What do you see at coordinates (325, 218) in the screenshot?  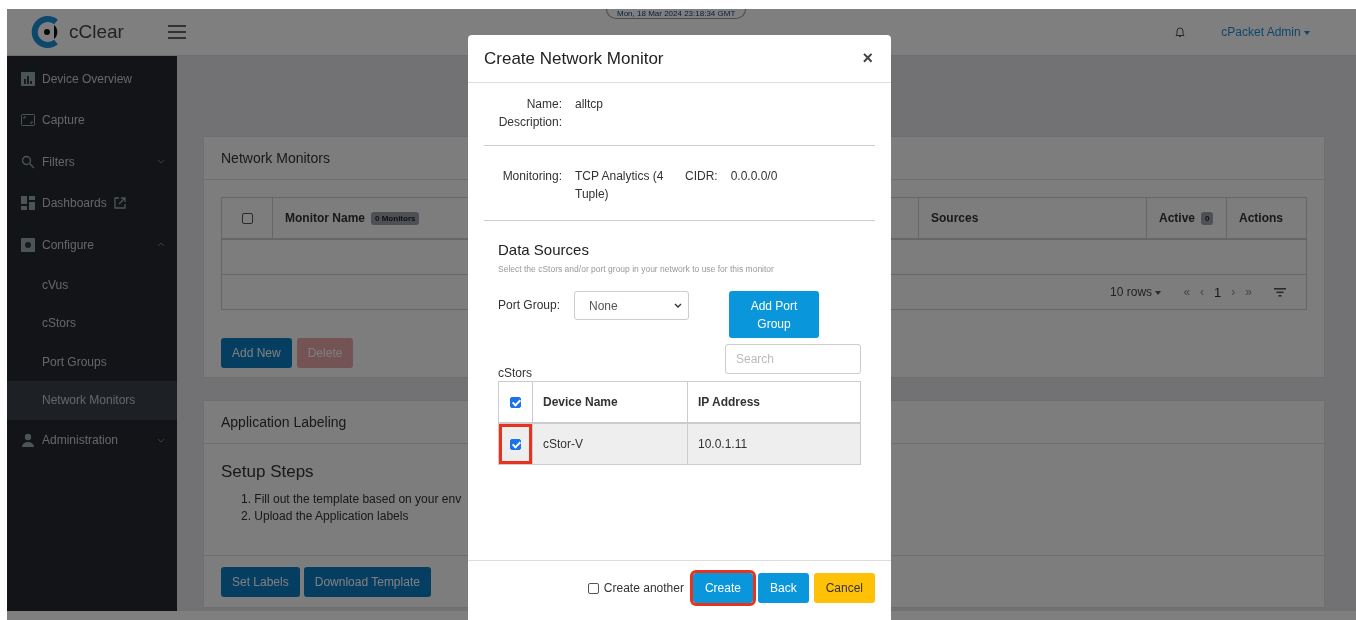 I see `column-header: Monitor Name` at bounding box center [325, 218].